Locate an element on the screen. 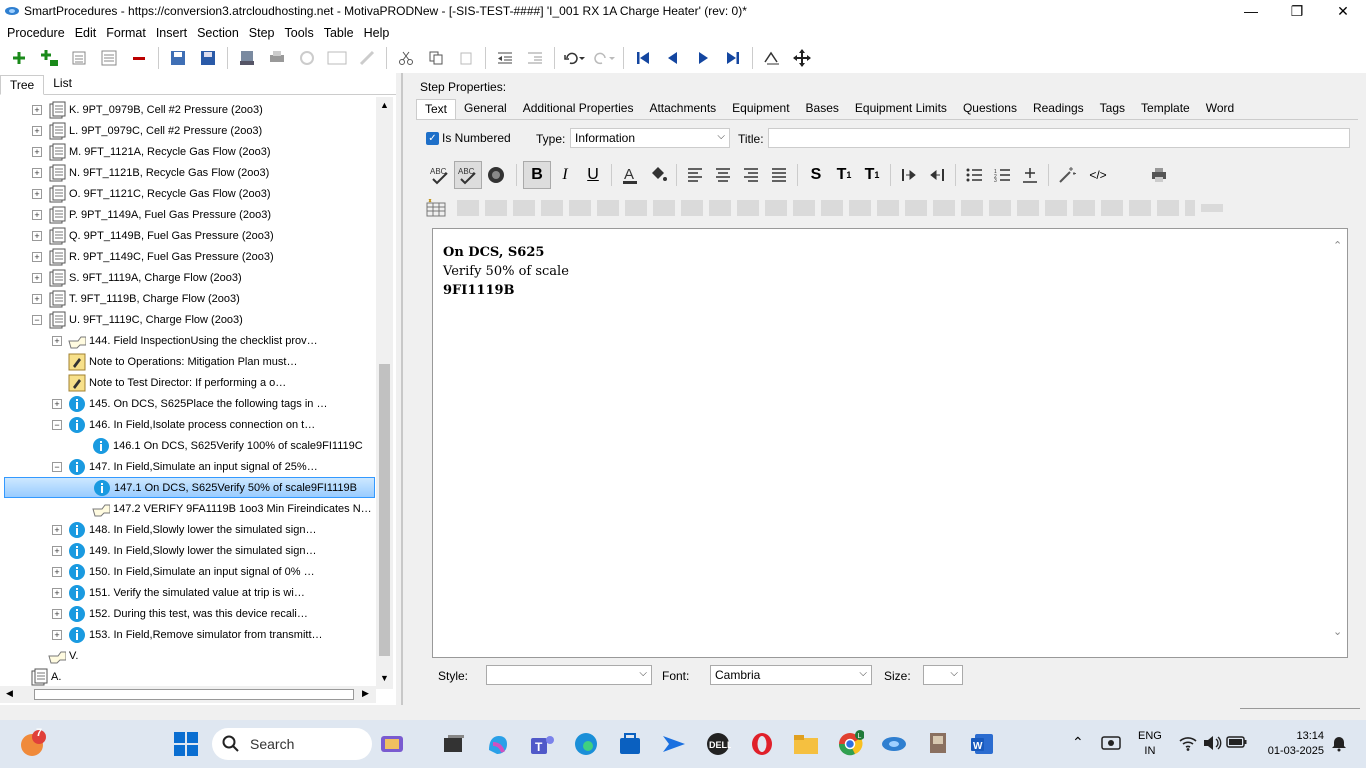 This screenshot has height=768, width=1366. tab-word: Word is located at coordinates (1220, 109).